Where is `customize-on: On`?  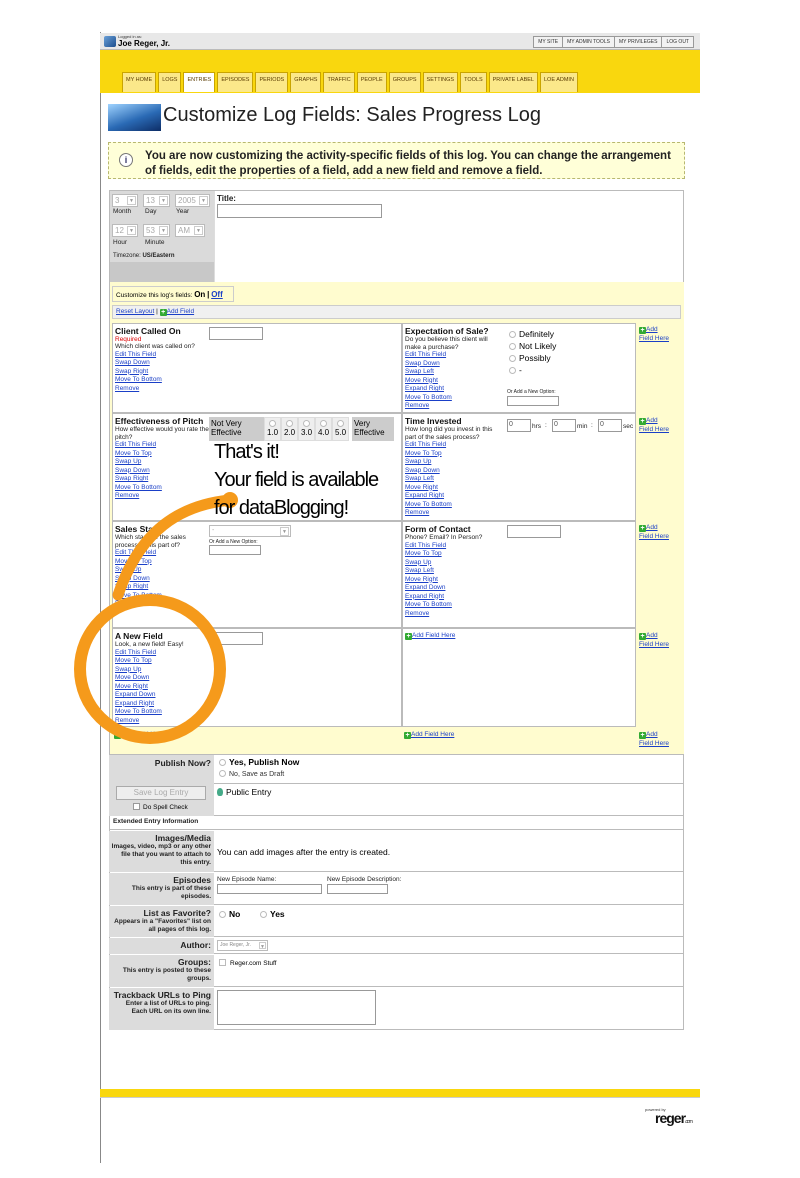 customize-on: On is located at coordinates (199, 294).